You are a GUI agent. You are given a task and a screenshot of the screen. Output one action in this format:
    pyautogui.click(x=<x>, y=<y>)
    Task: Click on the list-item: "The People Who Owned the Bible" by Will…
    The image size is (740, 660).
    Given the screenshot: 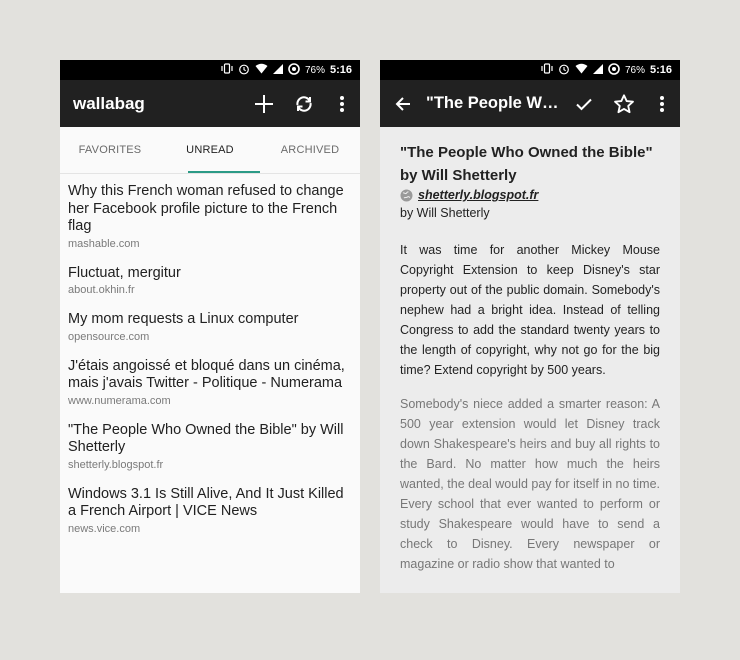 What is the action you would take?
    pyautogui.click(x=210, y=445)
    